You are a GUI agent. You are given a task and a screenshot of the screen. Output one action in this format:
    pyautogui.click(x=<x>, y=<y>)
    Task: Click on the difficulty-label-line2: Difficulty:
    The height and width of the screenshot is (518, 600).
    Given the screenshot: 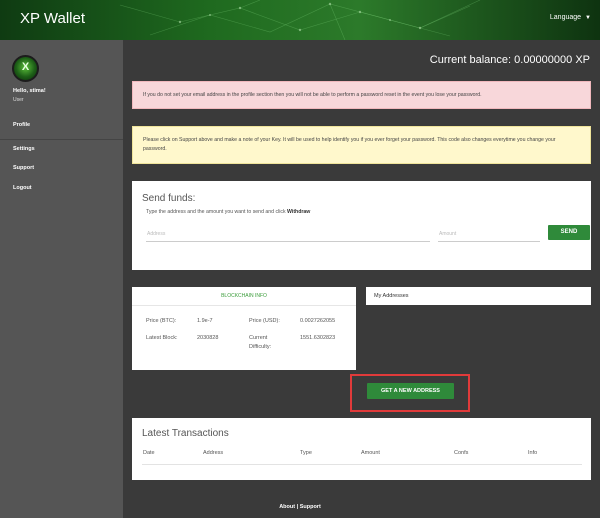 What is the action you would take?
    pyautogui.click(x=260, y=347)
    